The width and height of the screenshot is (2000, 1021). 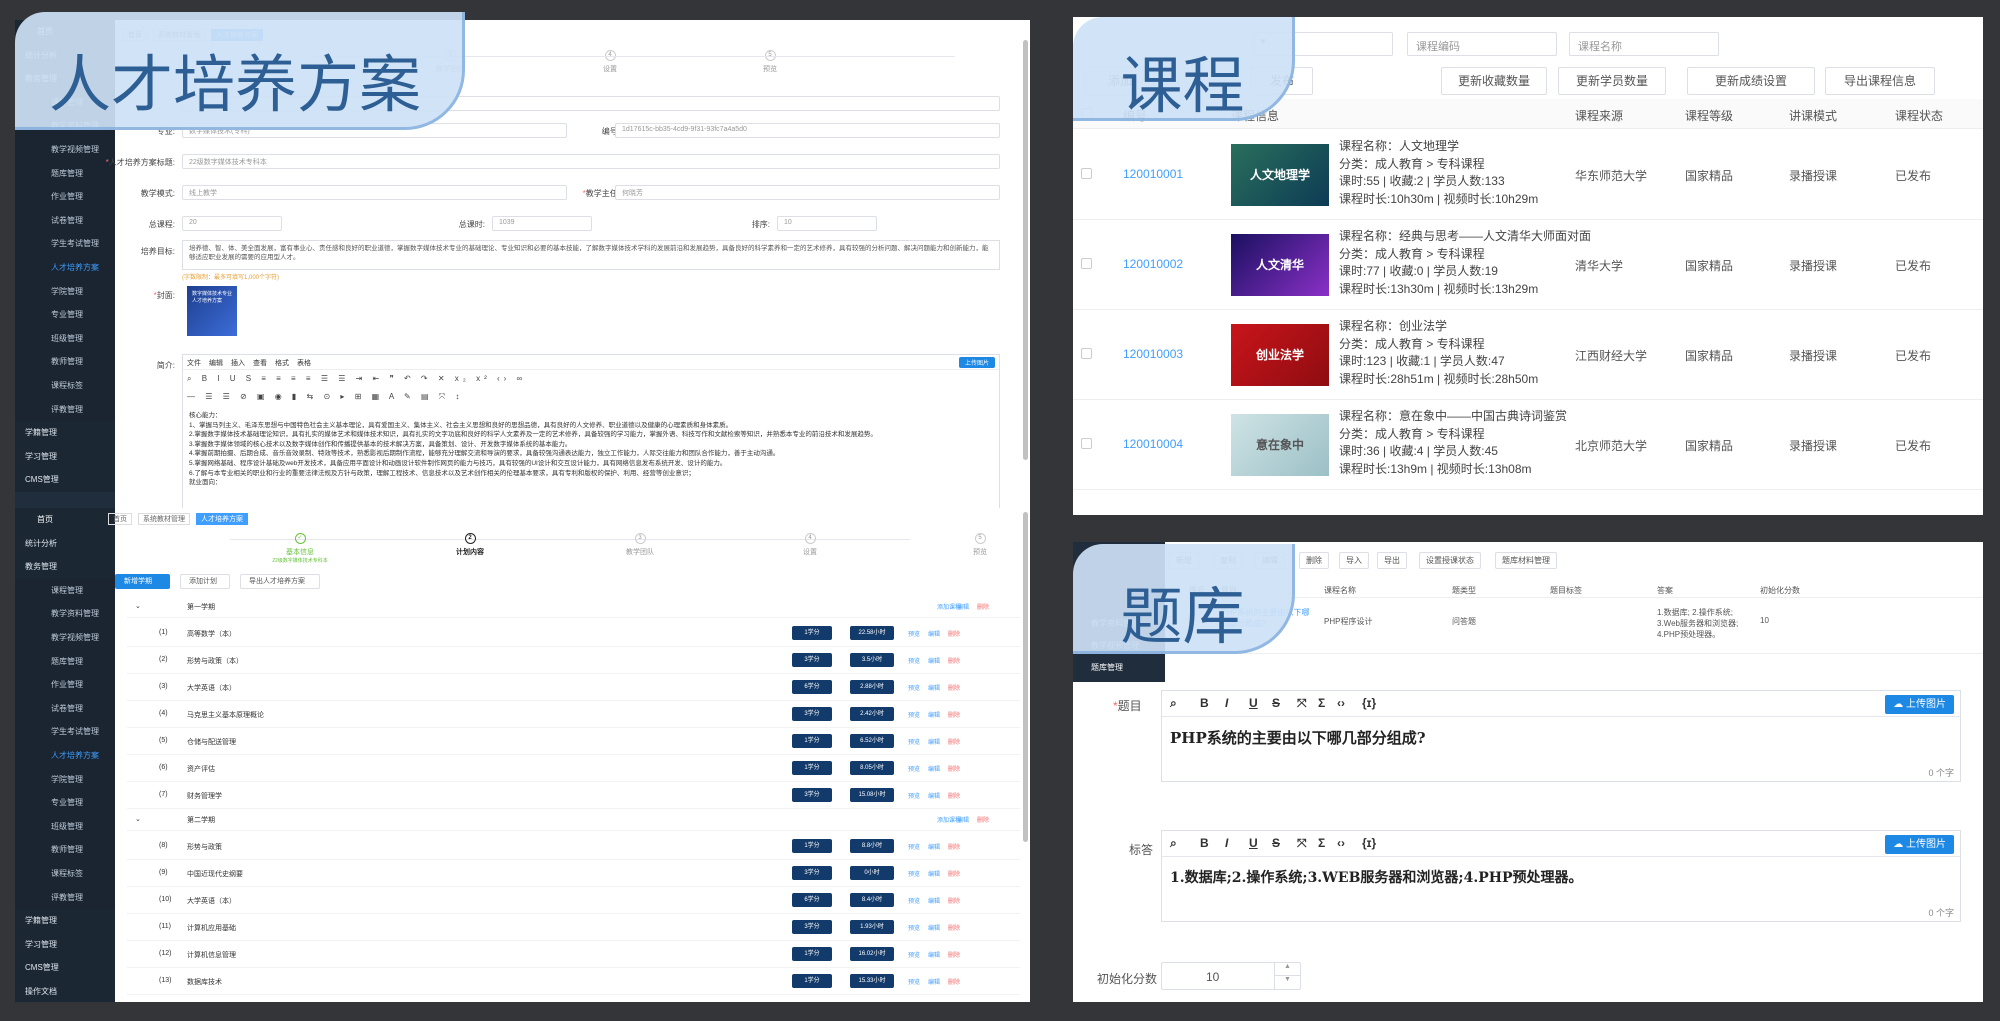 I want to click on course-thumbnail: 人文清华, so click(x=1280, y=265).